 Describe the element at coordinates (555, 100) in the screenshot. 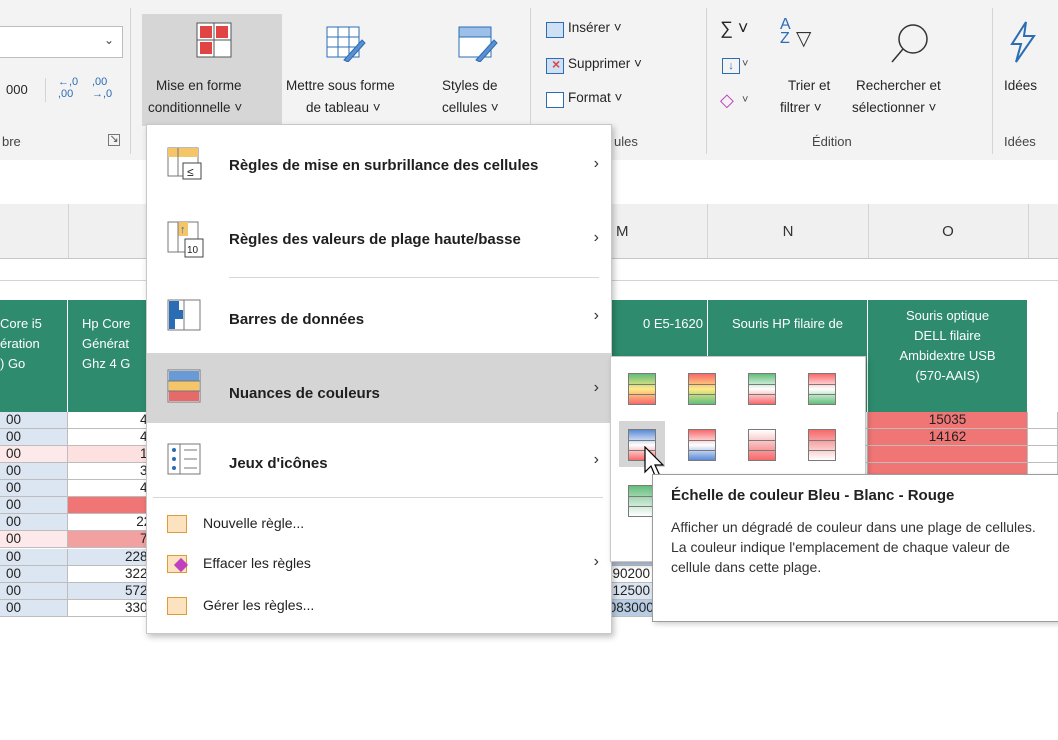

I see `format-icon` at that location.